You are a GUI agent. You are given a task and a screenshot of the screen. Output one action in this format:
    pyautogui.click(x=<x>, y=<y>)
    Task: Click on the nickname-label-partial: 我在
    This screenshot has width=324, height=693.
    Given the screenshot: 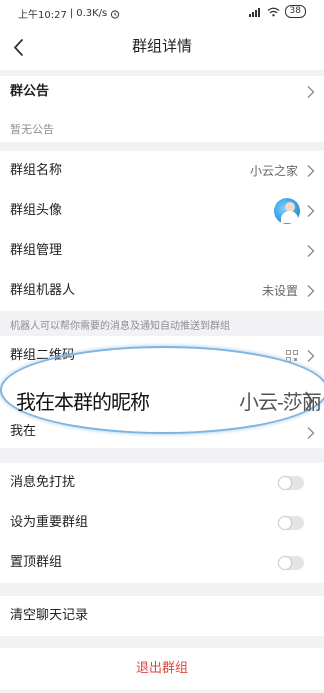 What is the action you would take?
    pyautogui.click(x=23, y=431)
    